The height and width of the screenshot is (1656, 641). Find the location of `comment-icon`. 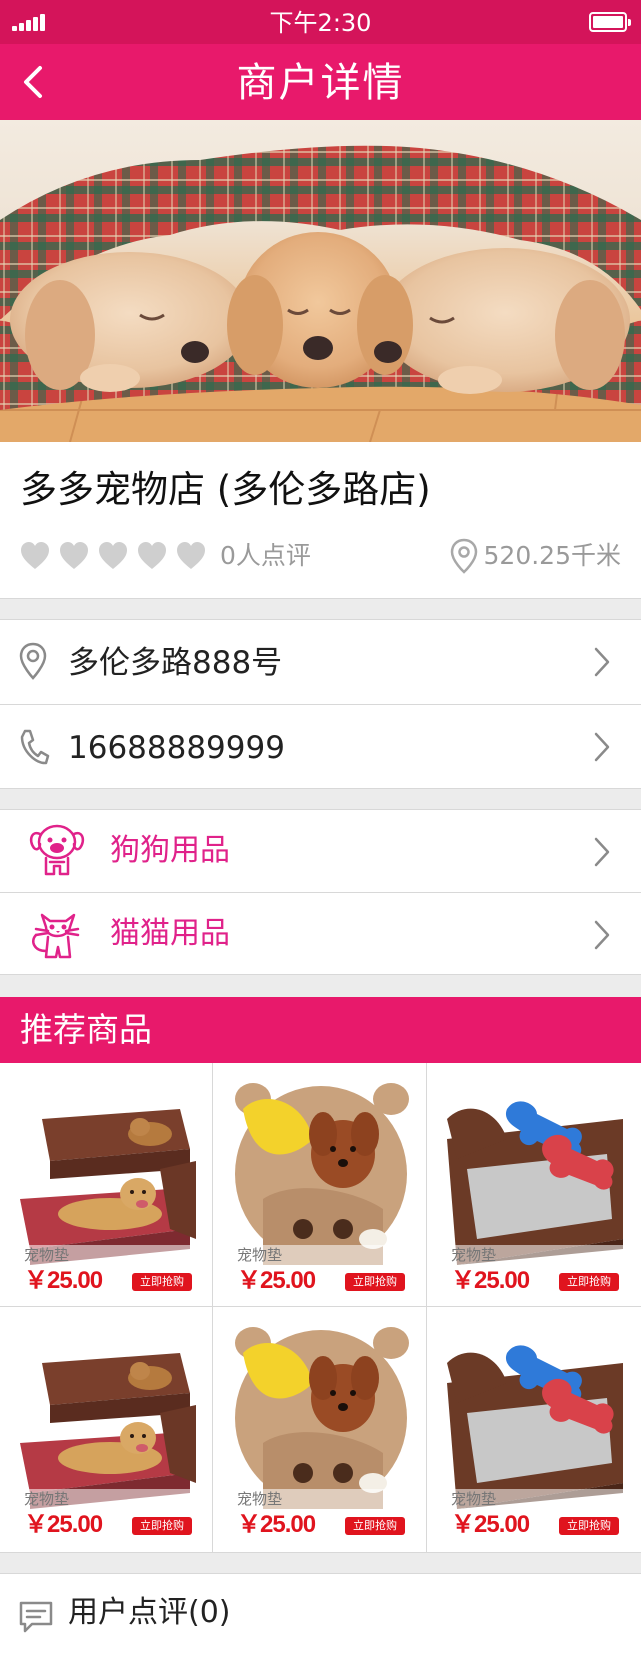

comment-icon is located at coordinates (36, 1617).